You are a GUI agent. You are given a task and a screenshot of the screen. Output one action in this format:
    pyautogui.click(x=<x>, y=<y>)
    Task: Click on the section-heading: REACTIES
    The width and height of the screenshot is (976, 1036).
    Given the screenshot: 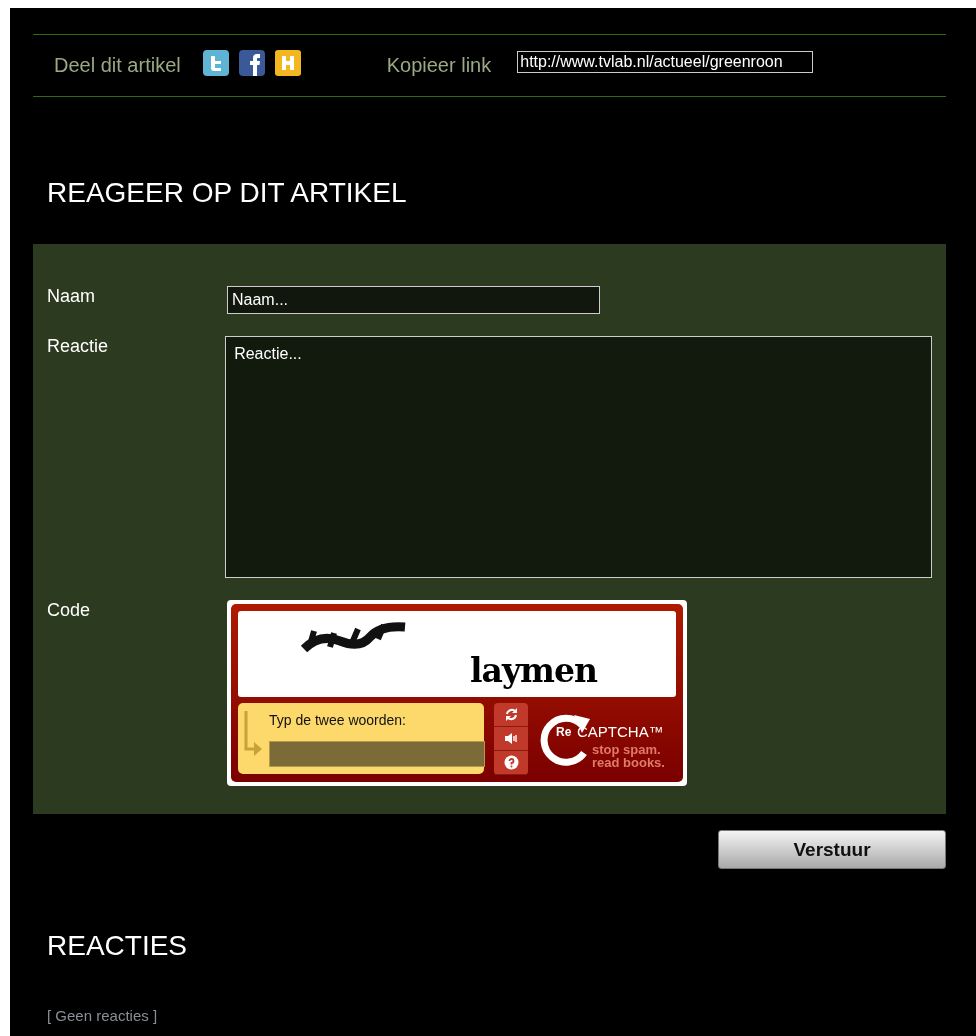 What is the action you would take?
    pyautogui.click(x=118, y=946)
    